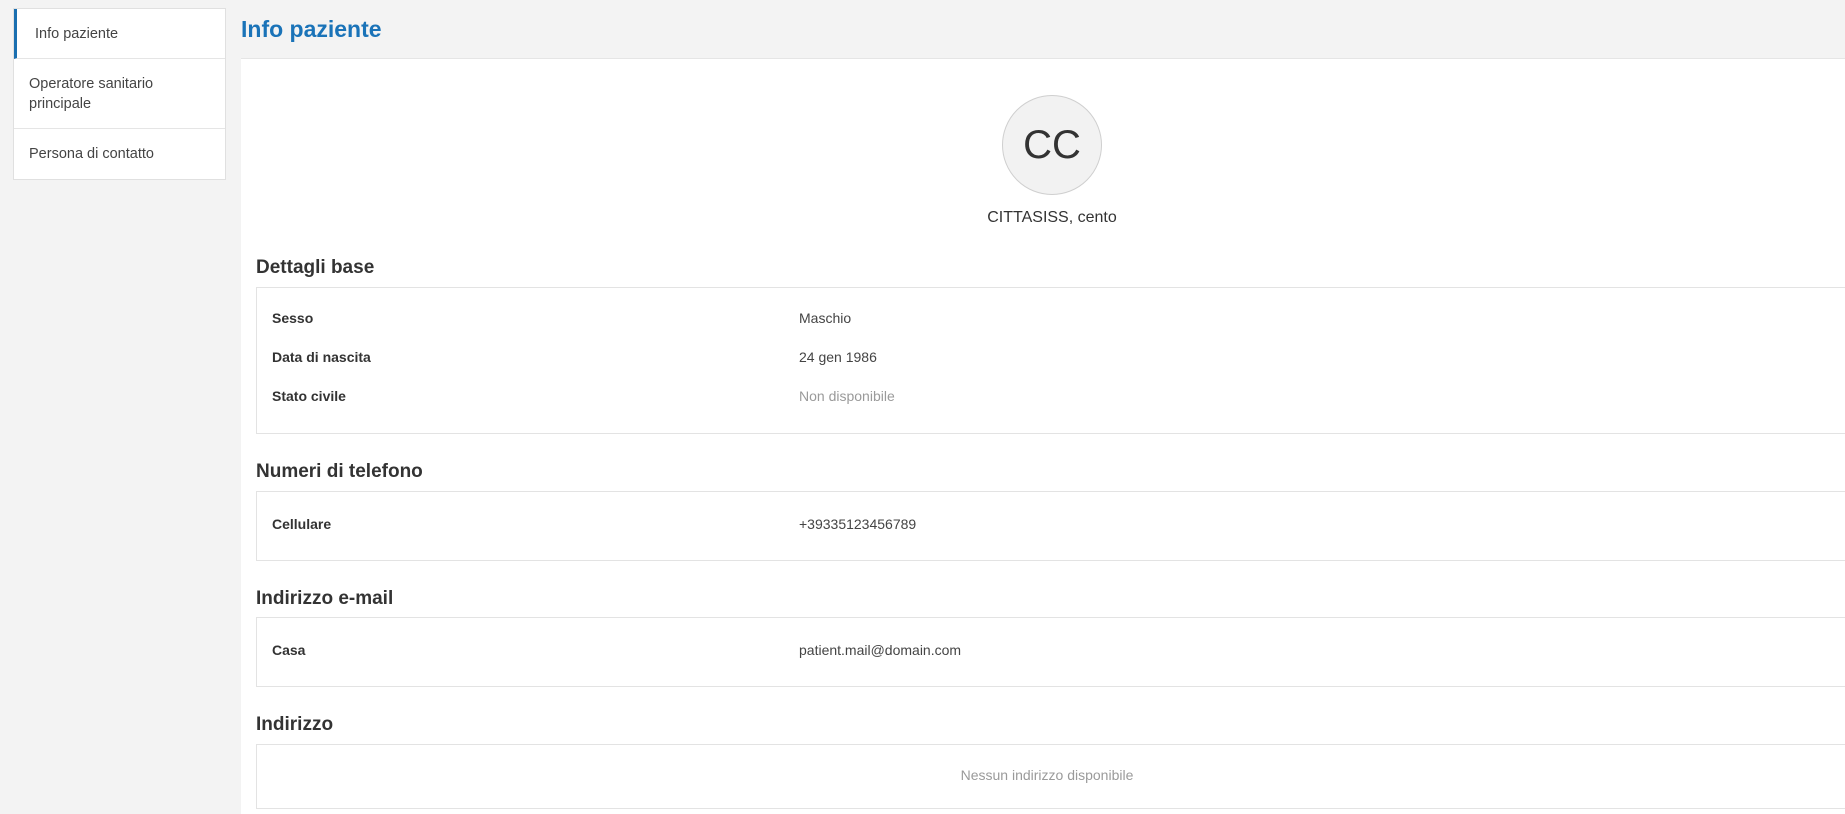 Image resolution: width=1845 pixels, height=814 pixels. Describe the element at coordinates (1058, 357) in the screenshot. I see `detail-row-birthdate: Data di nascita 24 gen 1986` at that location.